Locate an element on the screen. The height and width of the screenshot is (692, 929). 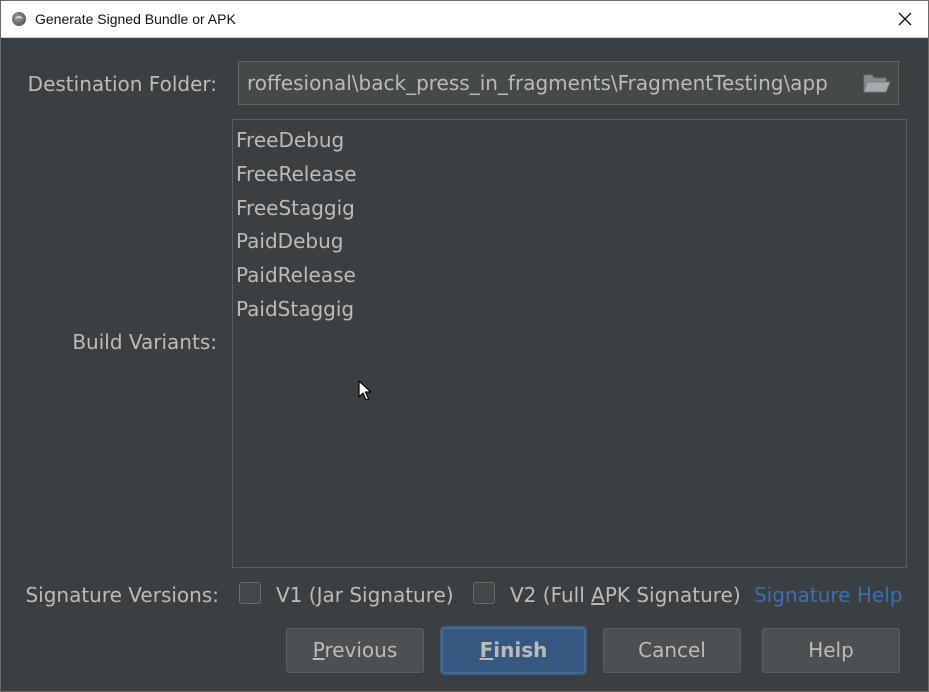
destination-folder-field is located at coordinates (568, 83).